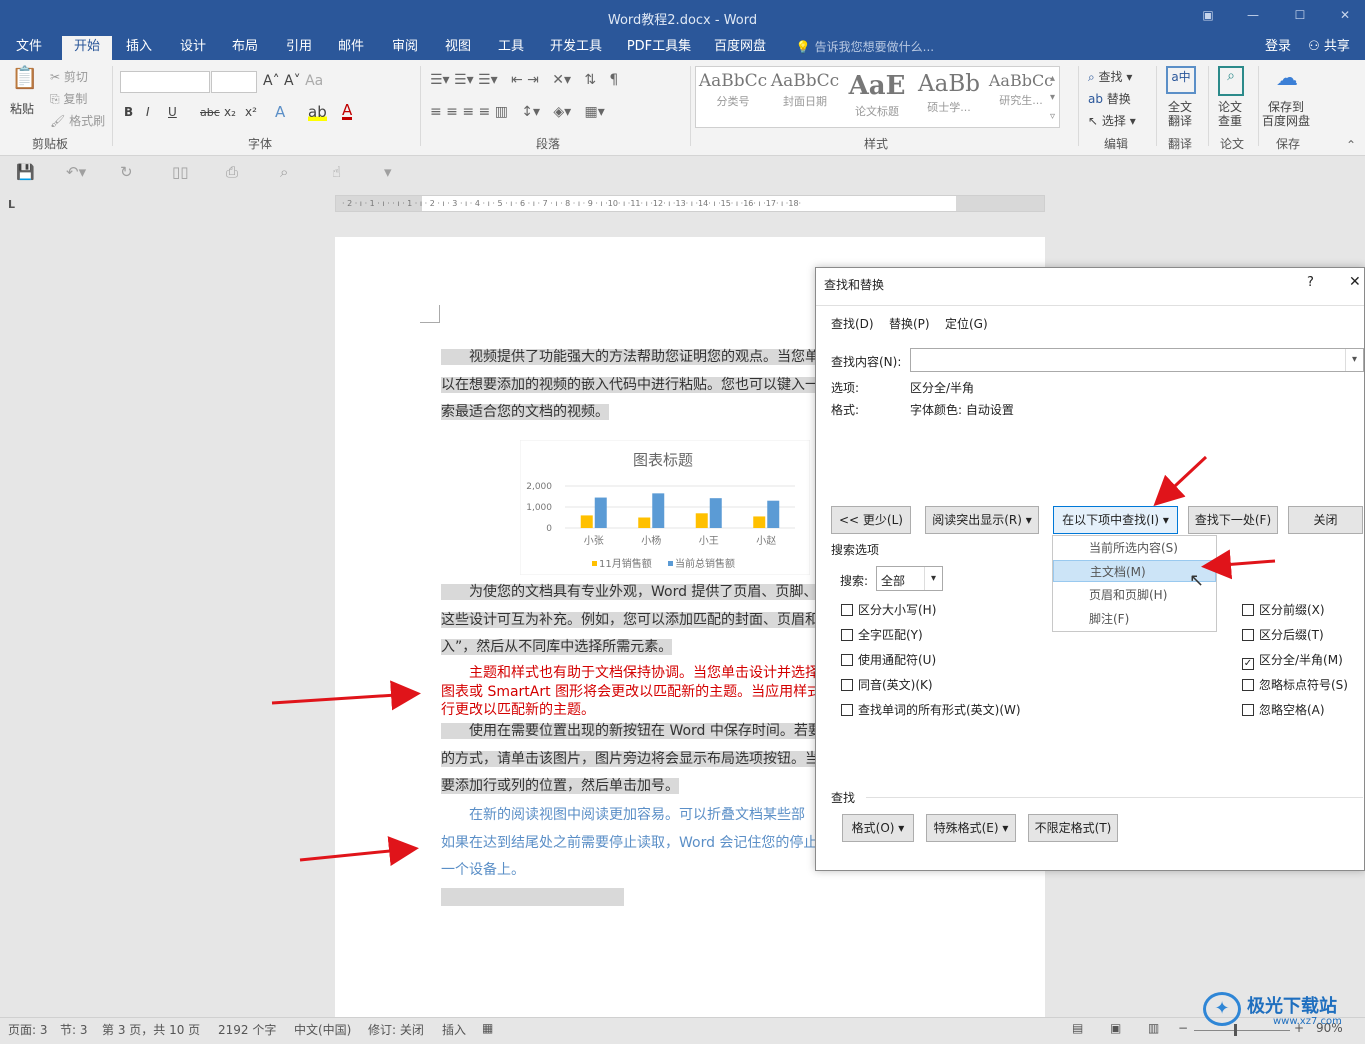 The height and width of the screenshot is (1044, 1365). Describe the element at coordinates (193, 48) in the screenshot. I see `tab-design: 设计` at that location.